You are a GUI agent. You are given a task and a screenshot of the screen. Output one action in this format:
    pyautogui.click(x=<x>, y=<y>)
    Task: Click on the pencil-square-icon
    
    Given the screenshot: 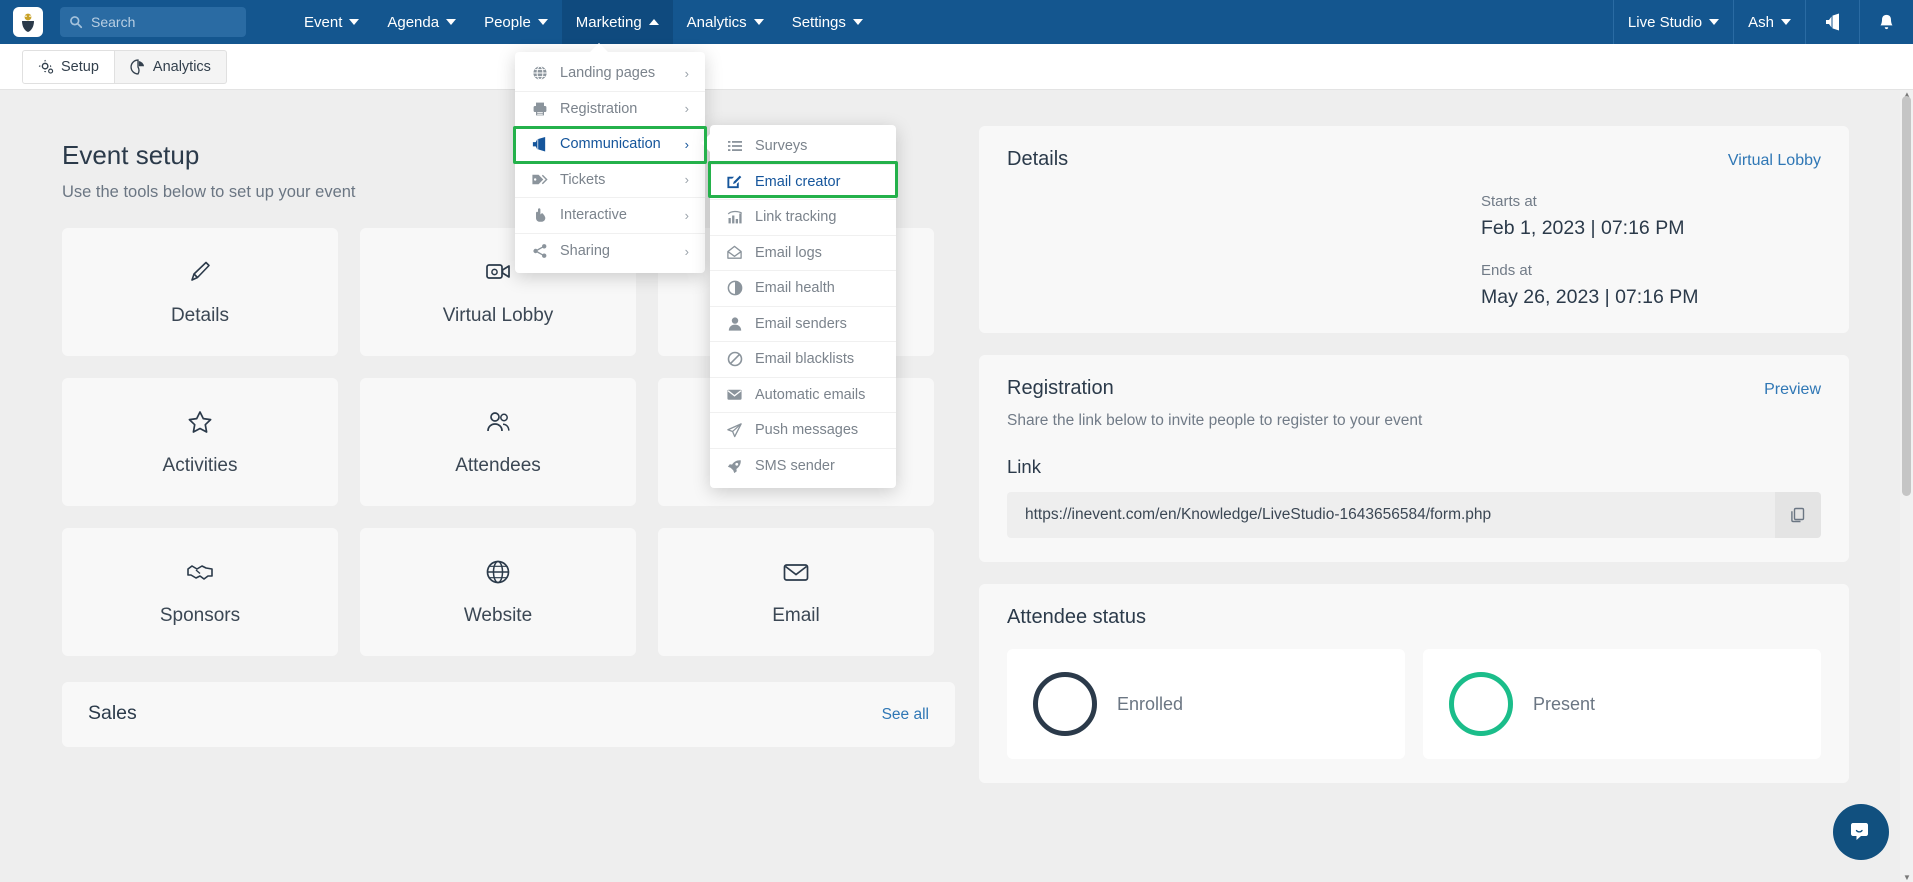 What is the action you would take?
    pyautogui.click(x=734, y=181)
    